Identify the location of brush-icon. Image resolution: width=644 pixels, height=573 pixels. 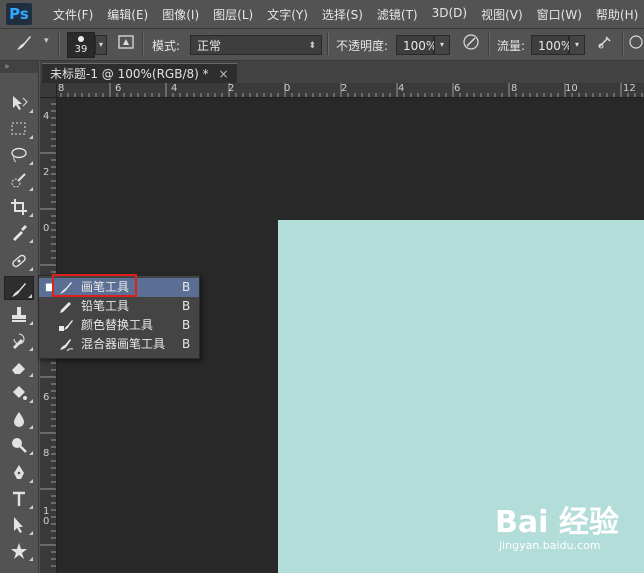
(19, 289).